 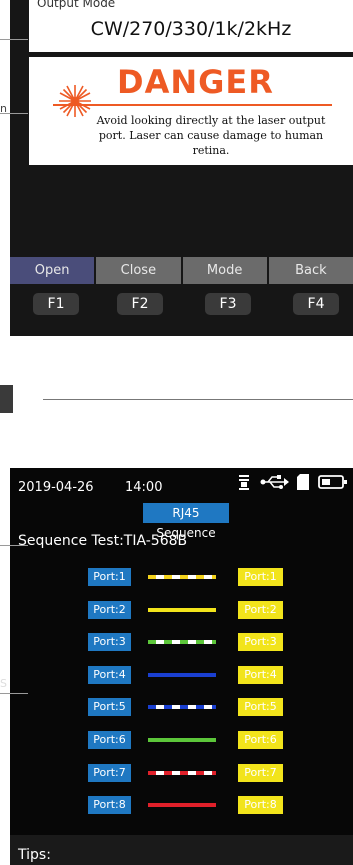 I want to click on port-left-2: Port:2, so click(x=109, y=610).